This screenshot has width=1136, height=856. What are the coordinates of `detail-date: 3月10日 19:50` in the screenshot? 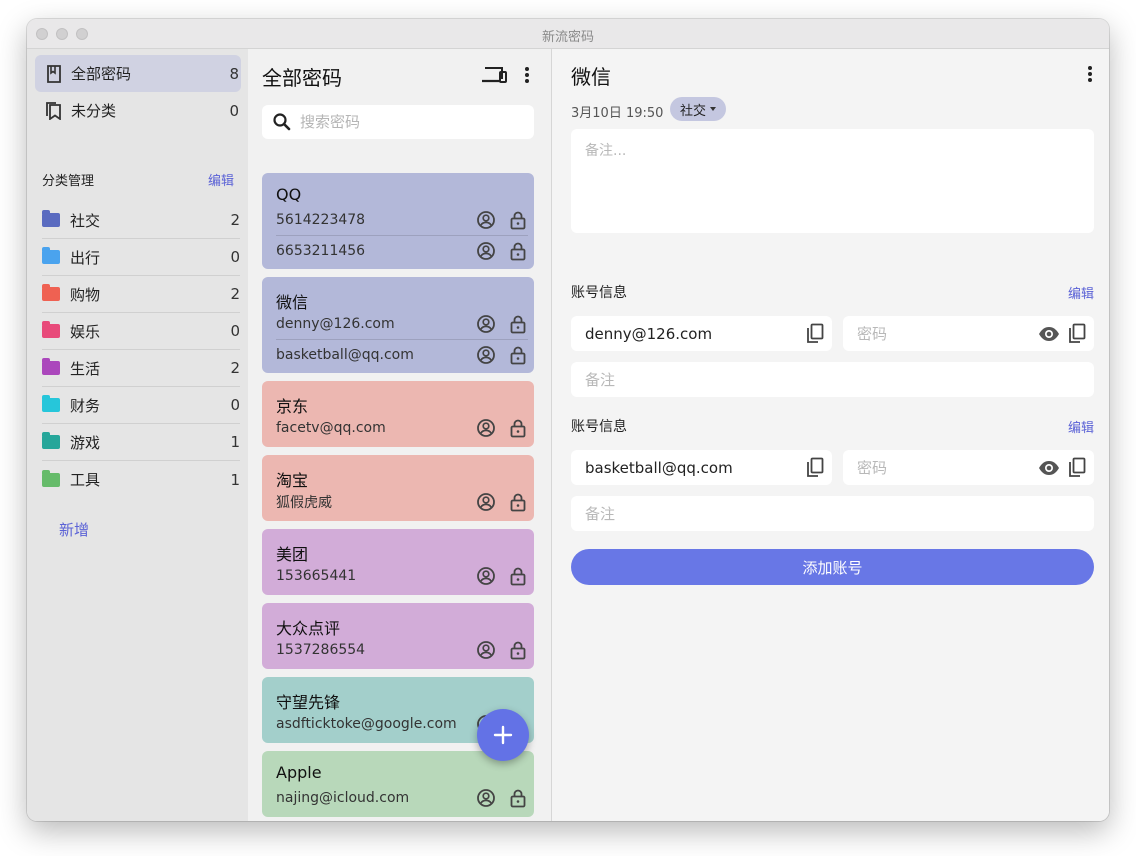 It's located at (617, 113).